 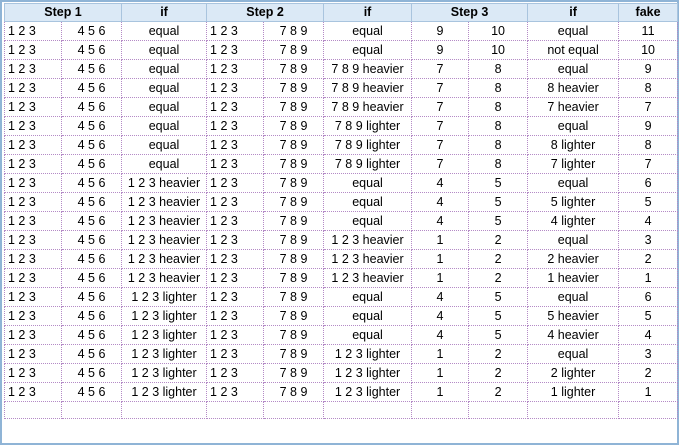 I want to click on cell-step1-result: 1 2 3 lighter, so click(x=164, y=297).